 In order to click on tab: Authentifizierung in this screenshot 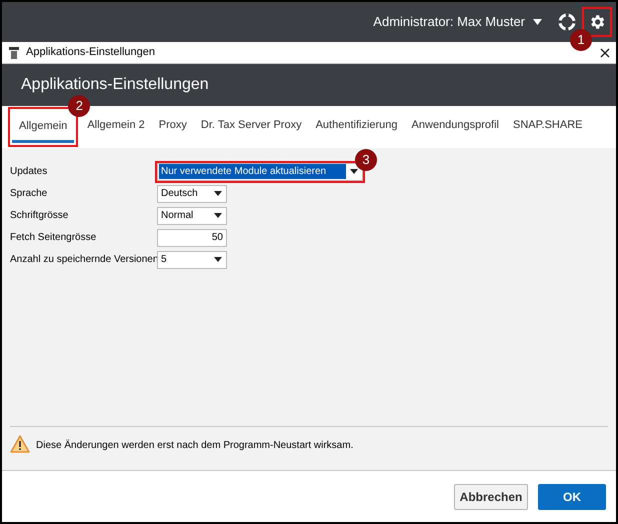, I will do `click(356, 127)`.